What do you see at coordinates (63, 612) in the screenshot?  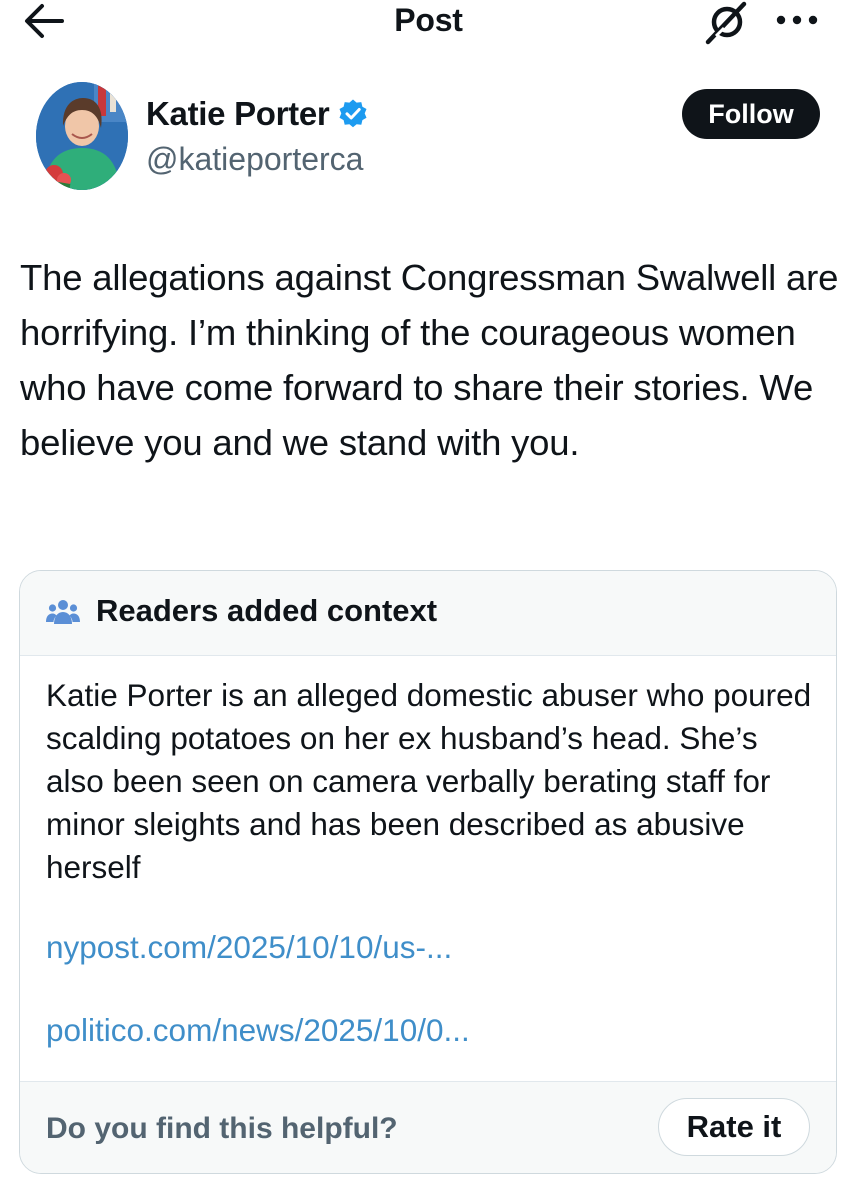 I see `people-icon` at bounding box center [63, 612].